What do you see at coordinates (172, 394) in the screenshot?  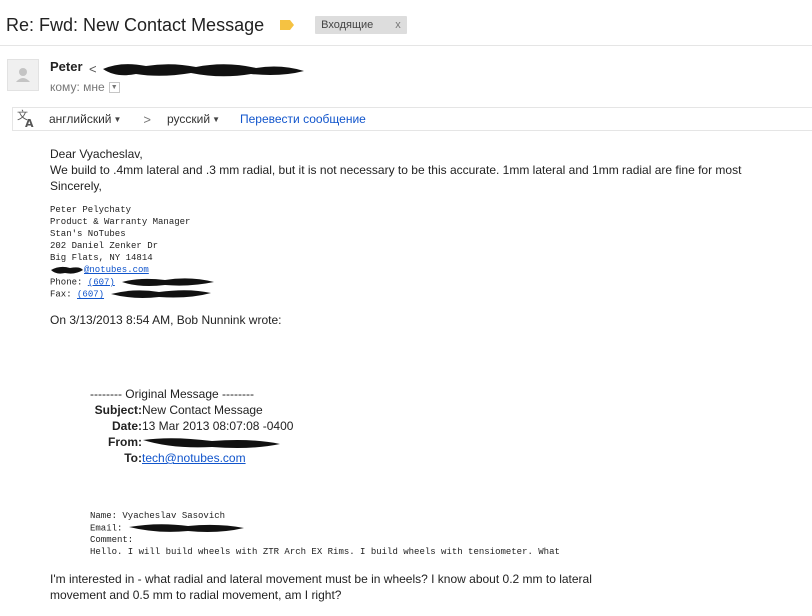 I see `original-message-separator: -------- Original Message --------` at bounding box center [172, 394].